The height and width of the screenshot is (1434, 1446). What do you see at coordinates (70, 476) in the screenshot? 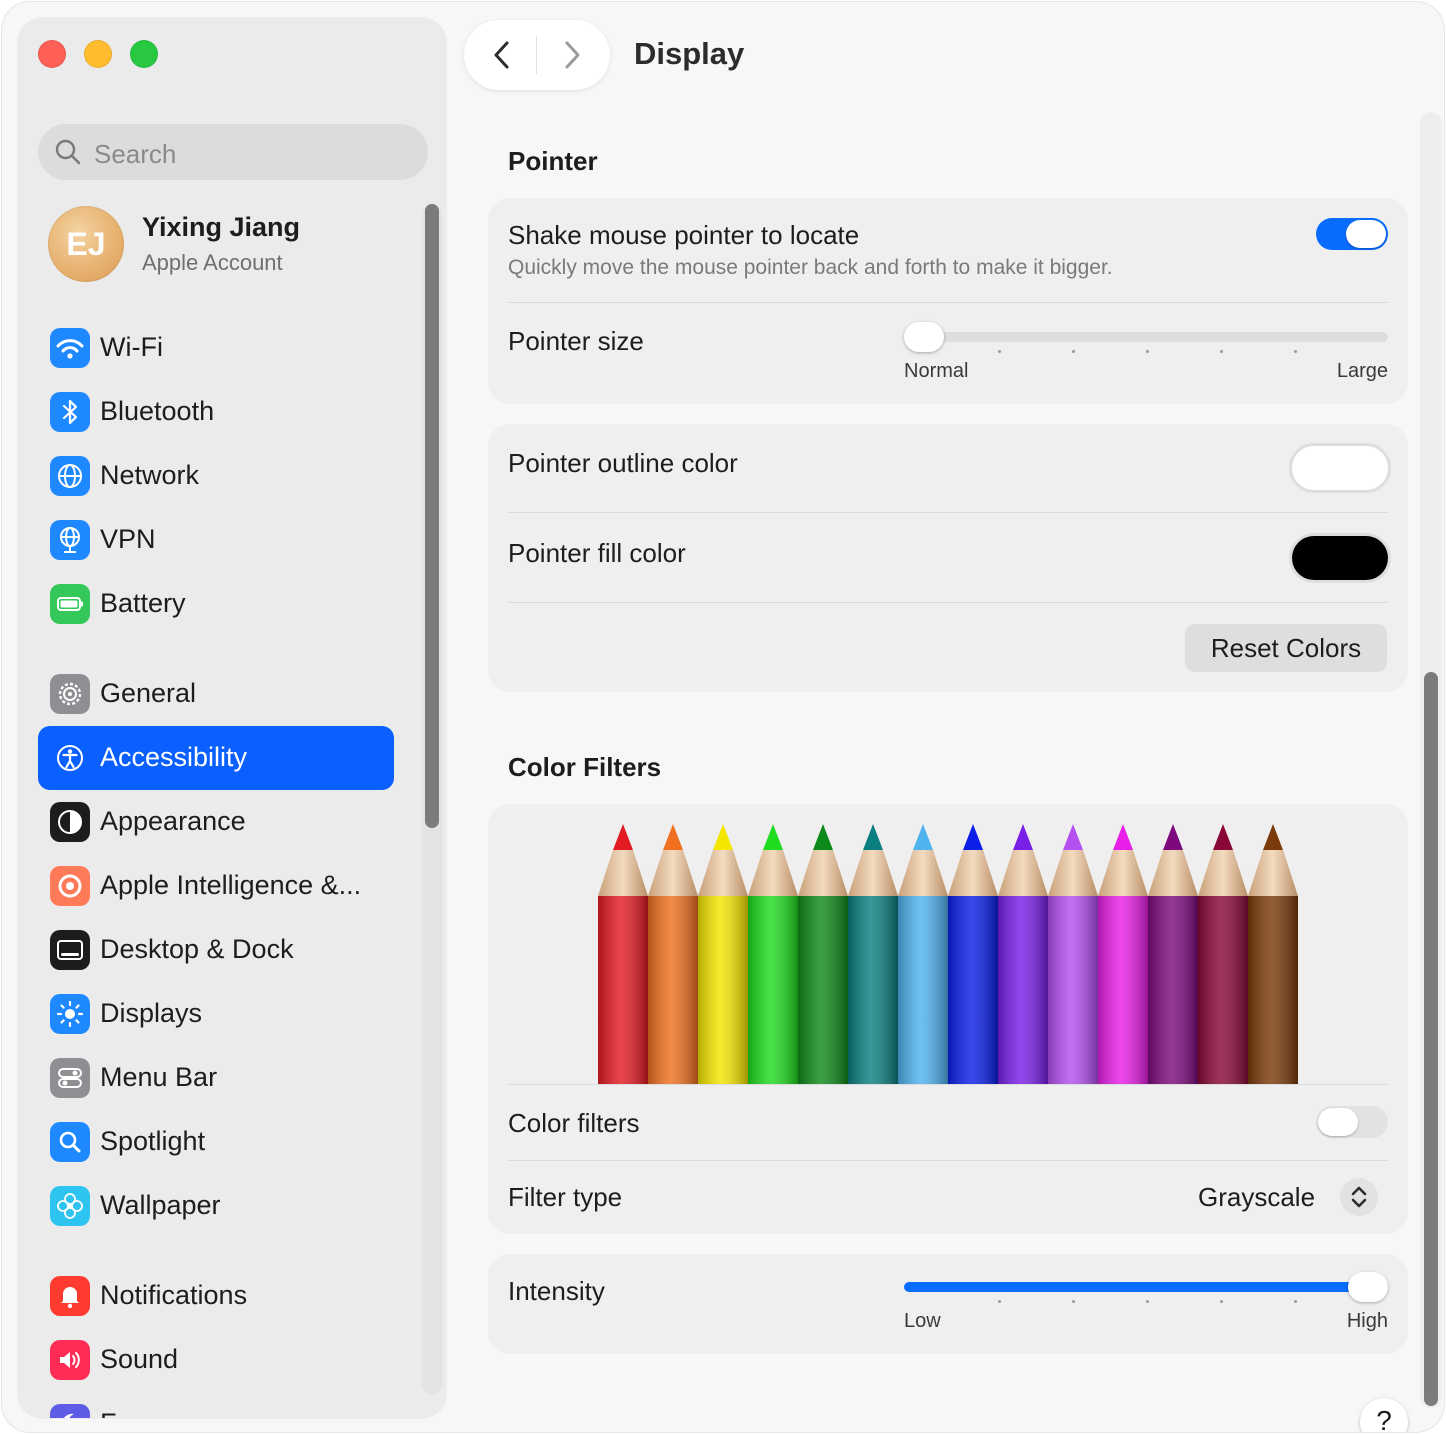
I see `globe-icon` at bounding box center [70, 476].